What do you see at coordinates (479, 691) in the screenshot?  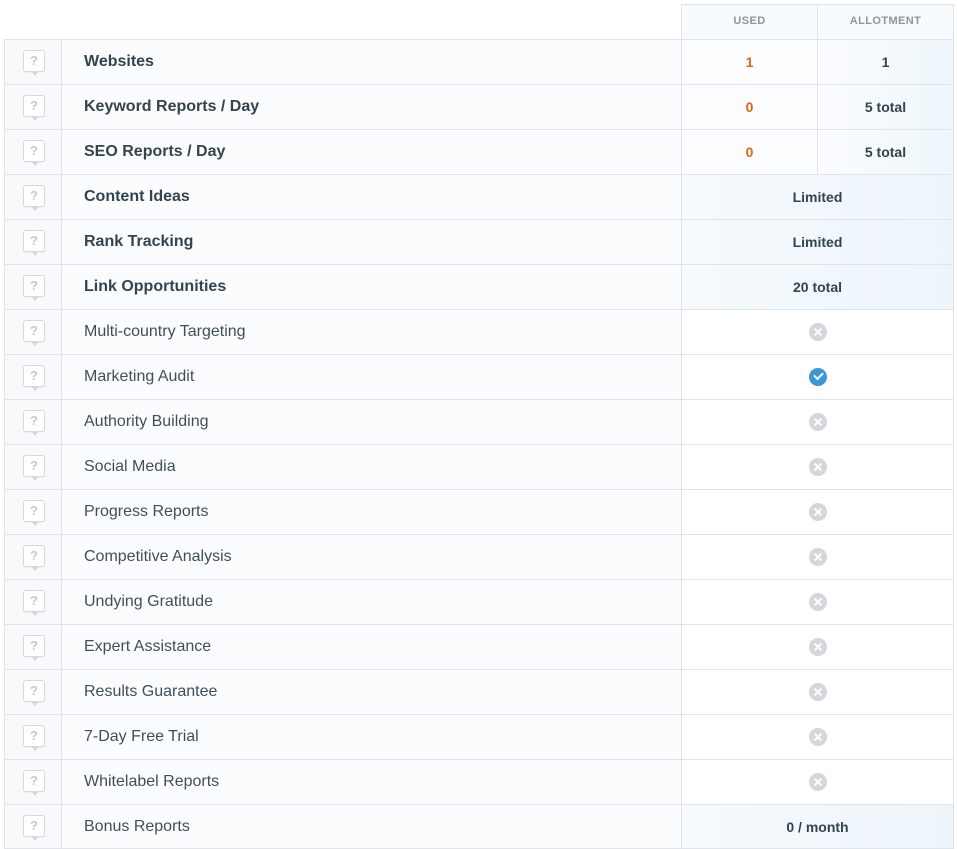 I see `table-row: ? Results Guarantee` at bounding box center [479, 691].